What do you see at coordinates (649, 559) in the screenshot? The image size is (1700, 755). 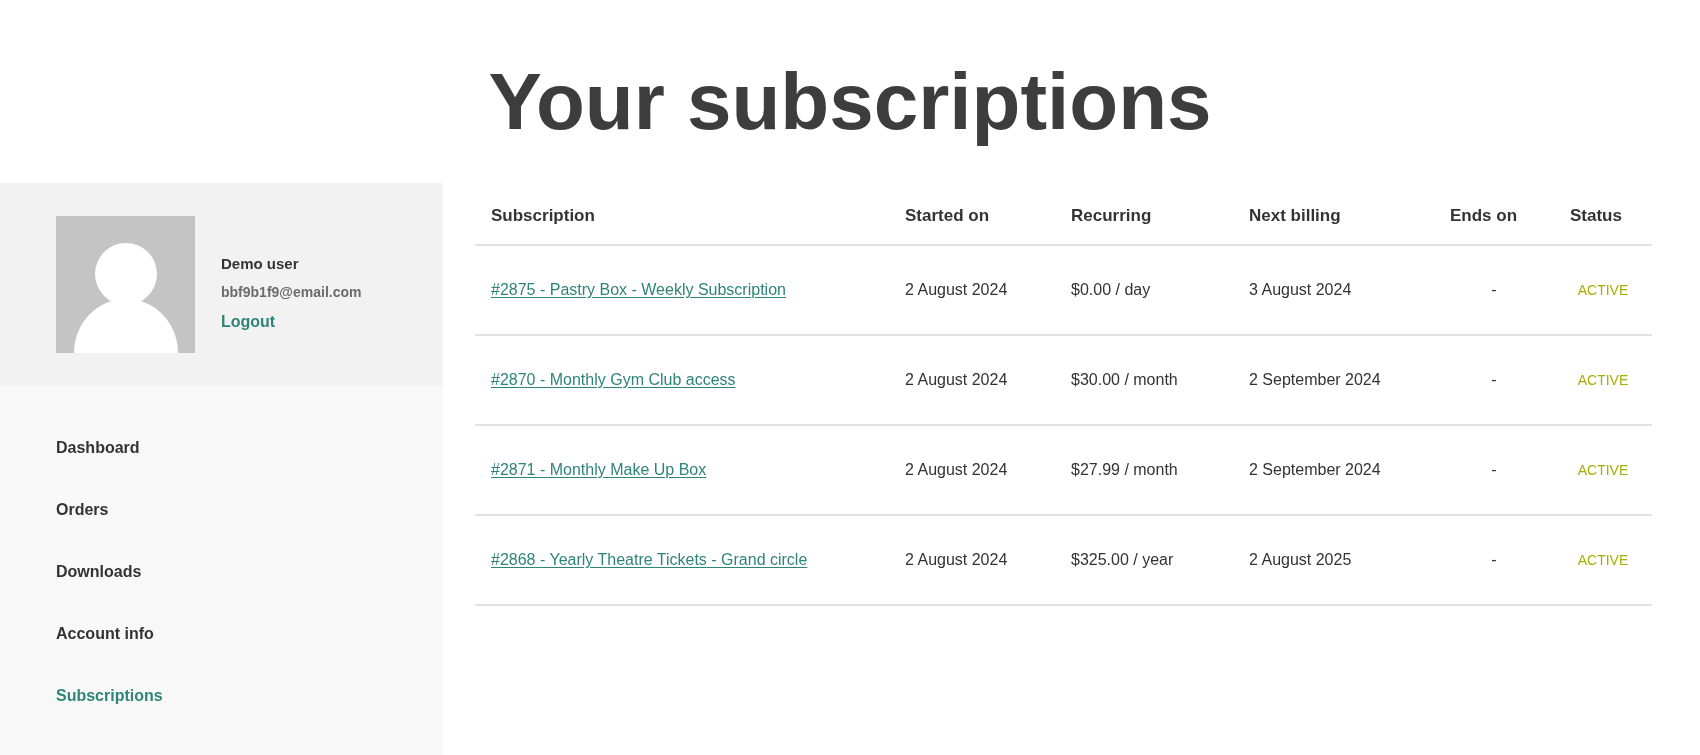 I see `subscription-link: #2868 - Yearly Theatre Tickets - Grand circle` at bounding box center [649, 559].